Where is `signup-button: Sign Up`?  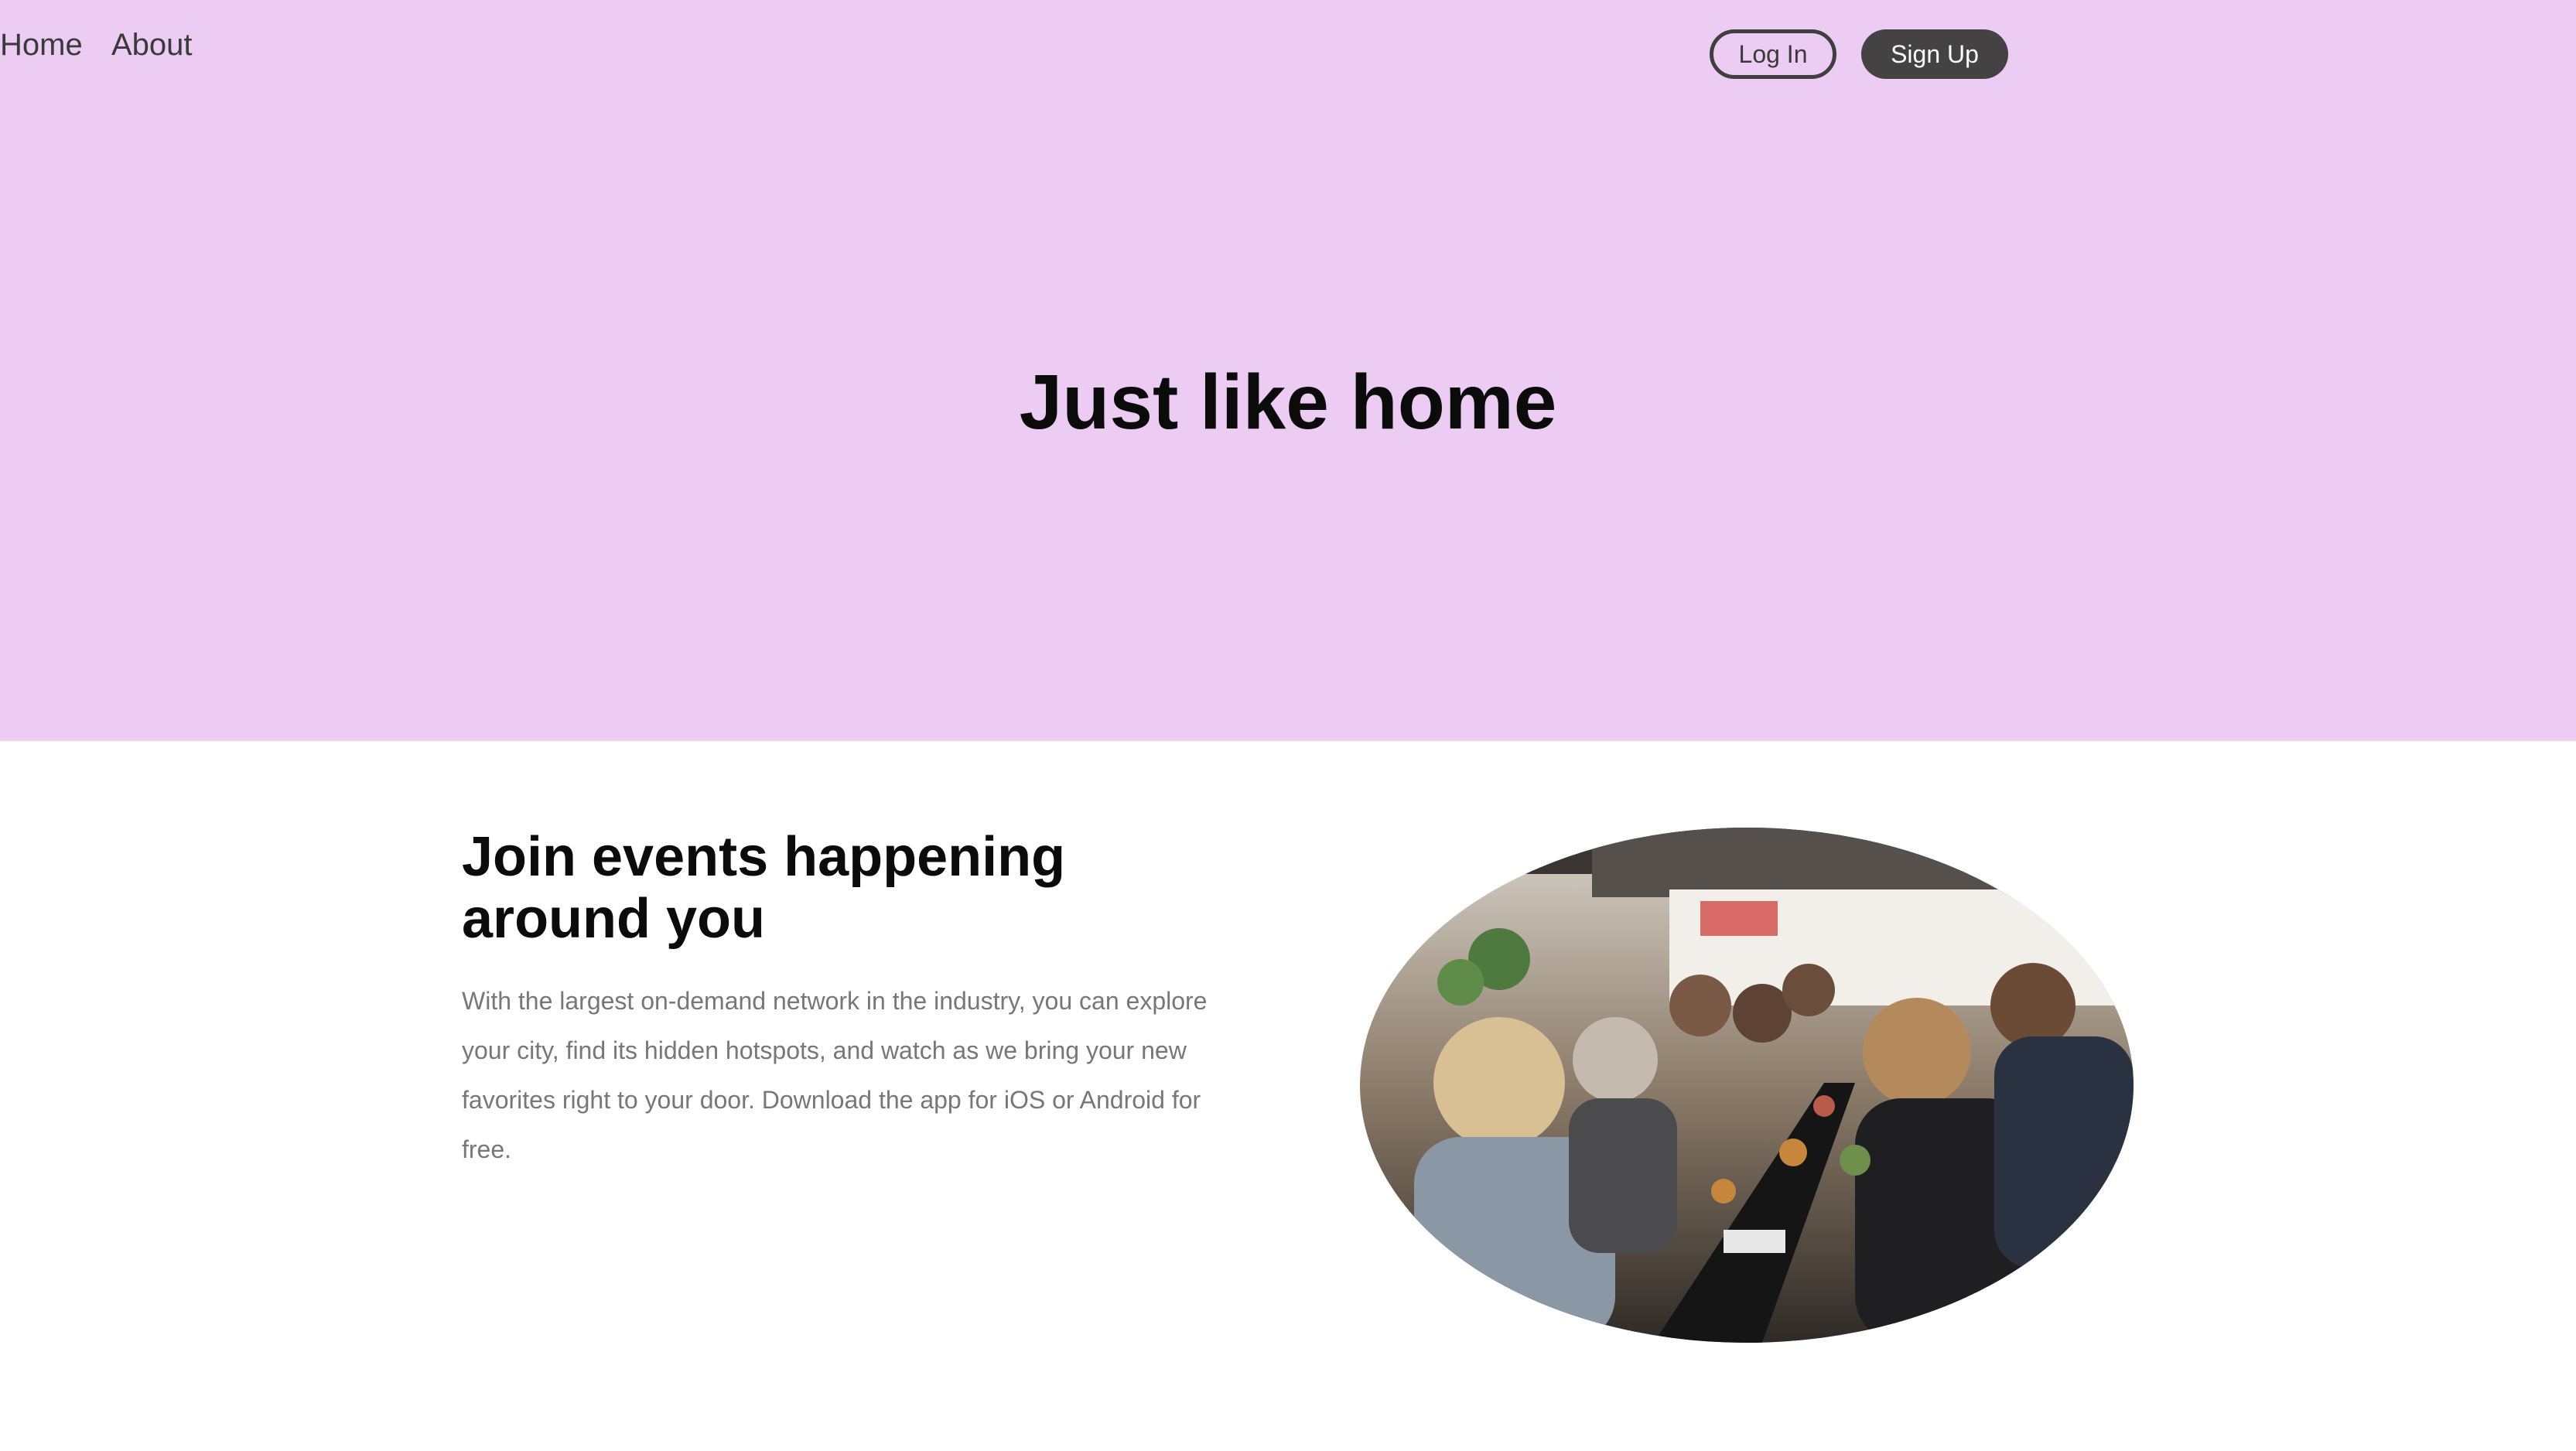
signup-button: Sign Up is located at coordinates (1934, 54).